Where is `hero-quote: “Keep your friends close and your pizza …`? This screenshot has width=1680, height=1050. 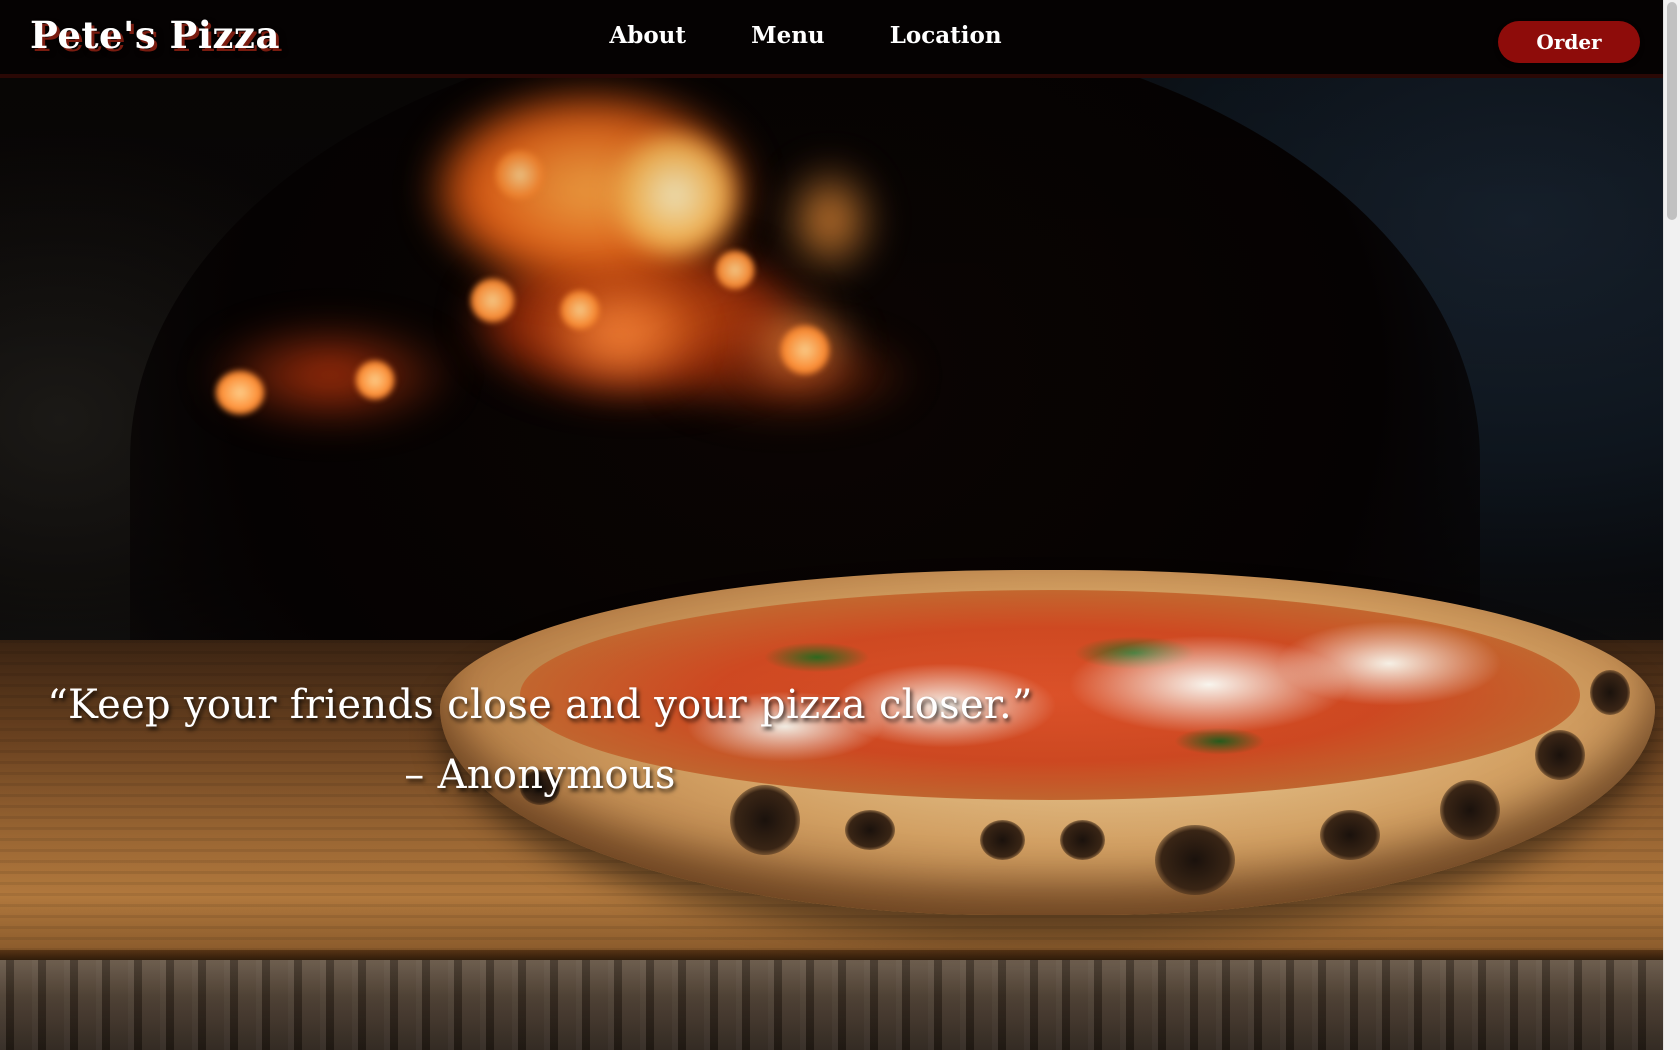
hero-quote: “Keep your friends close and your pizza … is located at coordinates (540, 740).